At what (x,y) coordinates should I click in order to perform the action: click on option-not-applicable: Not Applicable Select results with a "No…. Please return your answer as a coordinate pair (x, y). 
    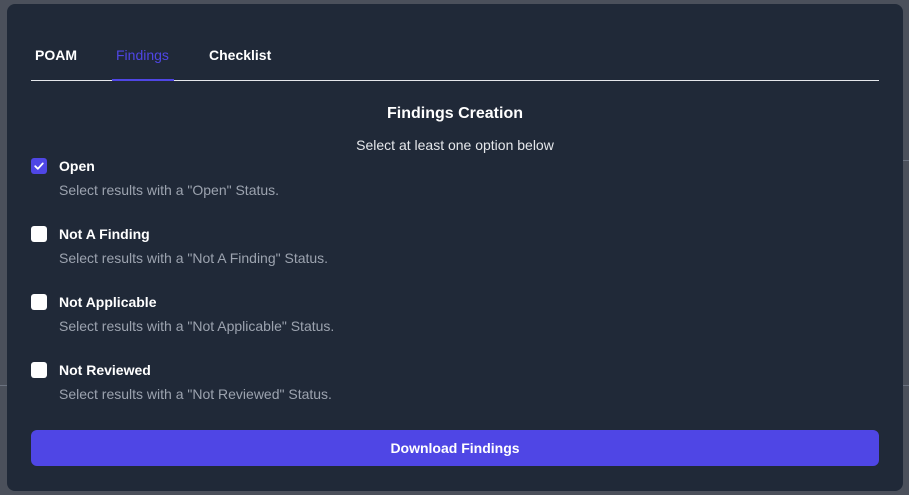
    Looking at the image, I should click on (331, 319).